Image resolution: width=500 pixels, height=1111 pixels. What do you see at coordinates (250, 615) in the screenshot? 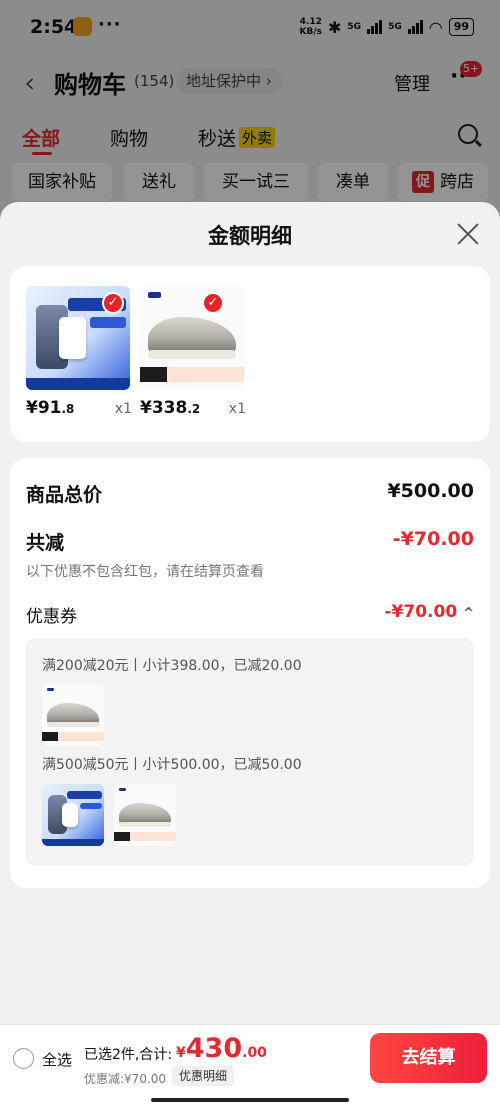
I see `coupon-row: 优惠券 -¥70.00 ^` at bounding box center [250, 615].